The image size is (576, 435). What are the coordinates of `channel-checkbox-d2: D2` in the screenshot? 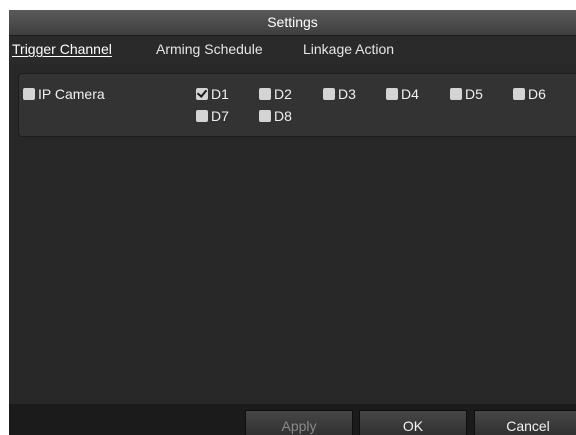 It's located at (275, 94).